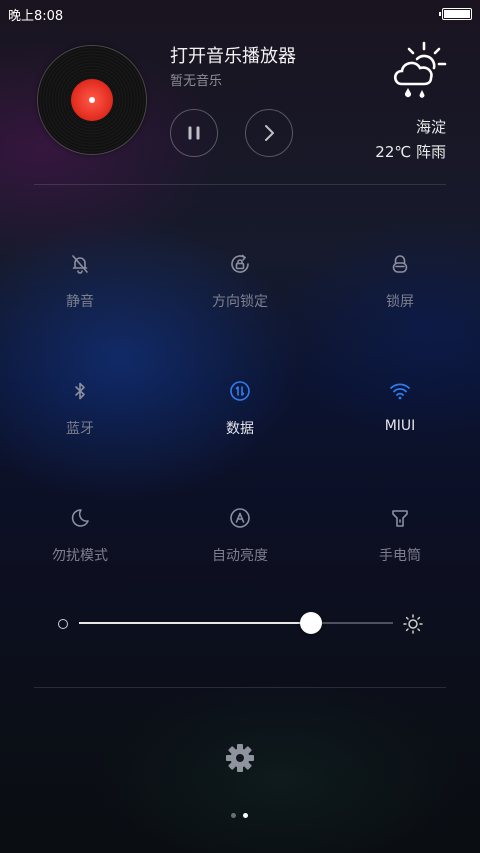  Describe the element at coordinates (92, 100) in the screenshot. I see `vinyl-disc-icon` at that location.